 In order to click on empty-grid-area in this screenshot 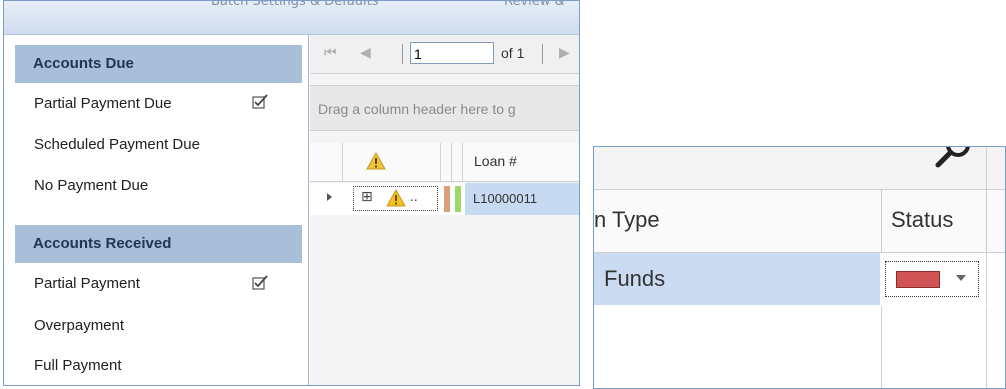, I will do `click(799, 347)`.